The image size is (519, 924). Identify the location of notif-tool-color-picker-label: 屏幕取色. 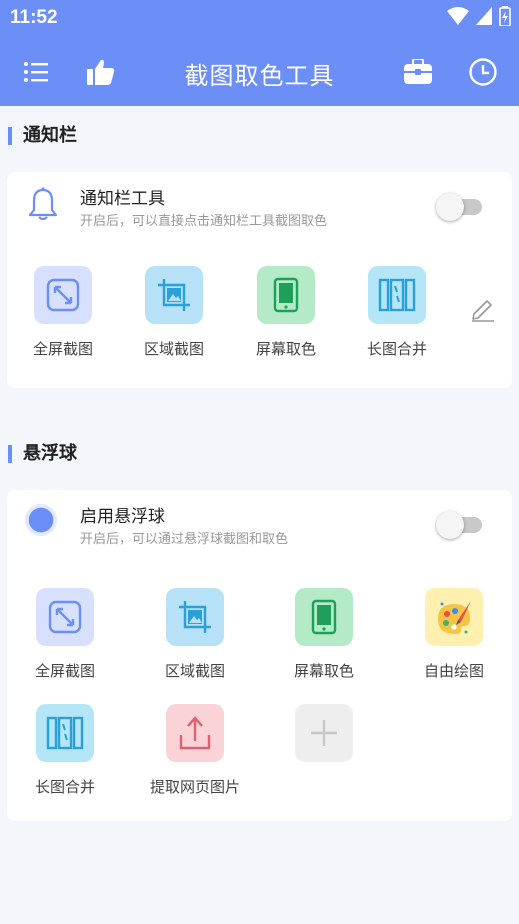
(285, 349).